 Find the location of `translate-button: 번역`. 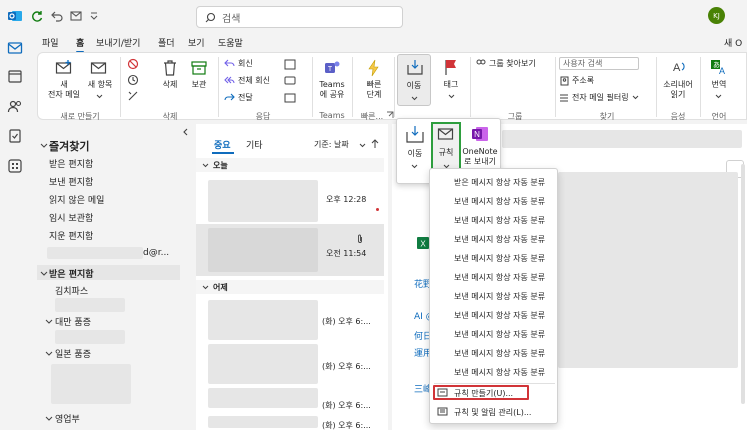

translate-button: 번역 is located at coordinates (719, 85).